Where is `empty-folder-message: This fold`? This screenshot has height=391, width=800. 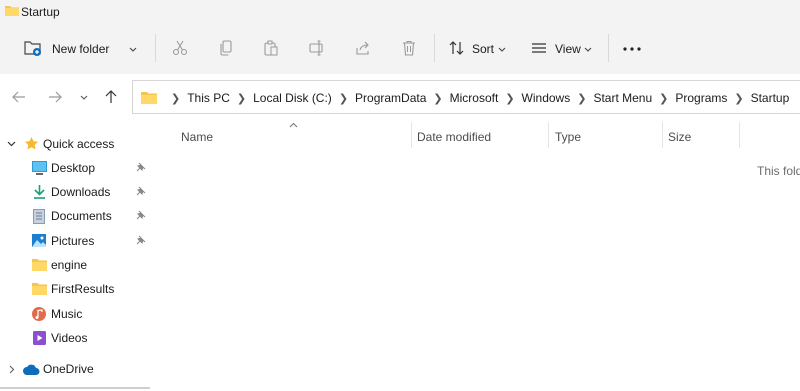 empty-folder-message: This fold is located at coordinates (778, 171).